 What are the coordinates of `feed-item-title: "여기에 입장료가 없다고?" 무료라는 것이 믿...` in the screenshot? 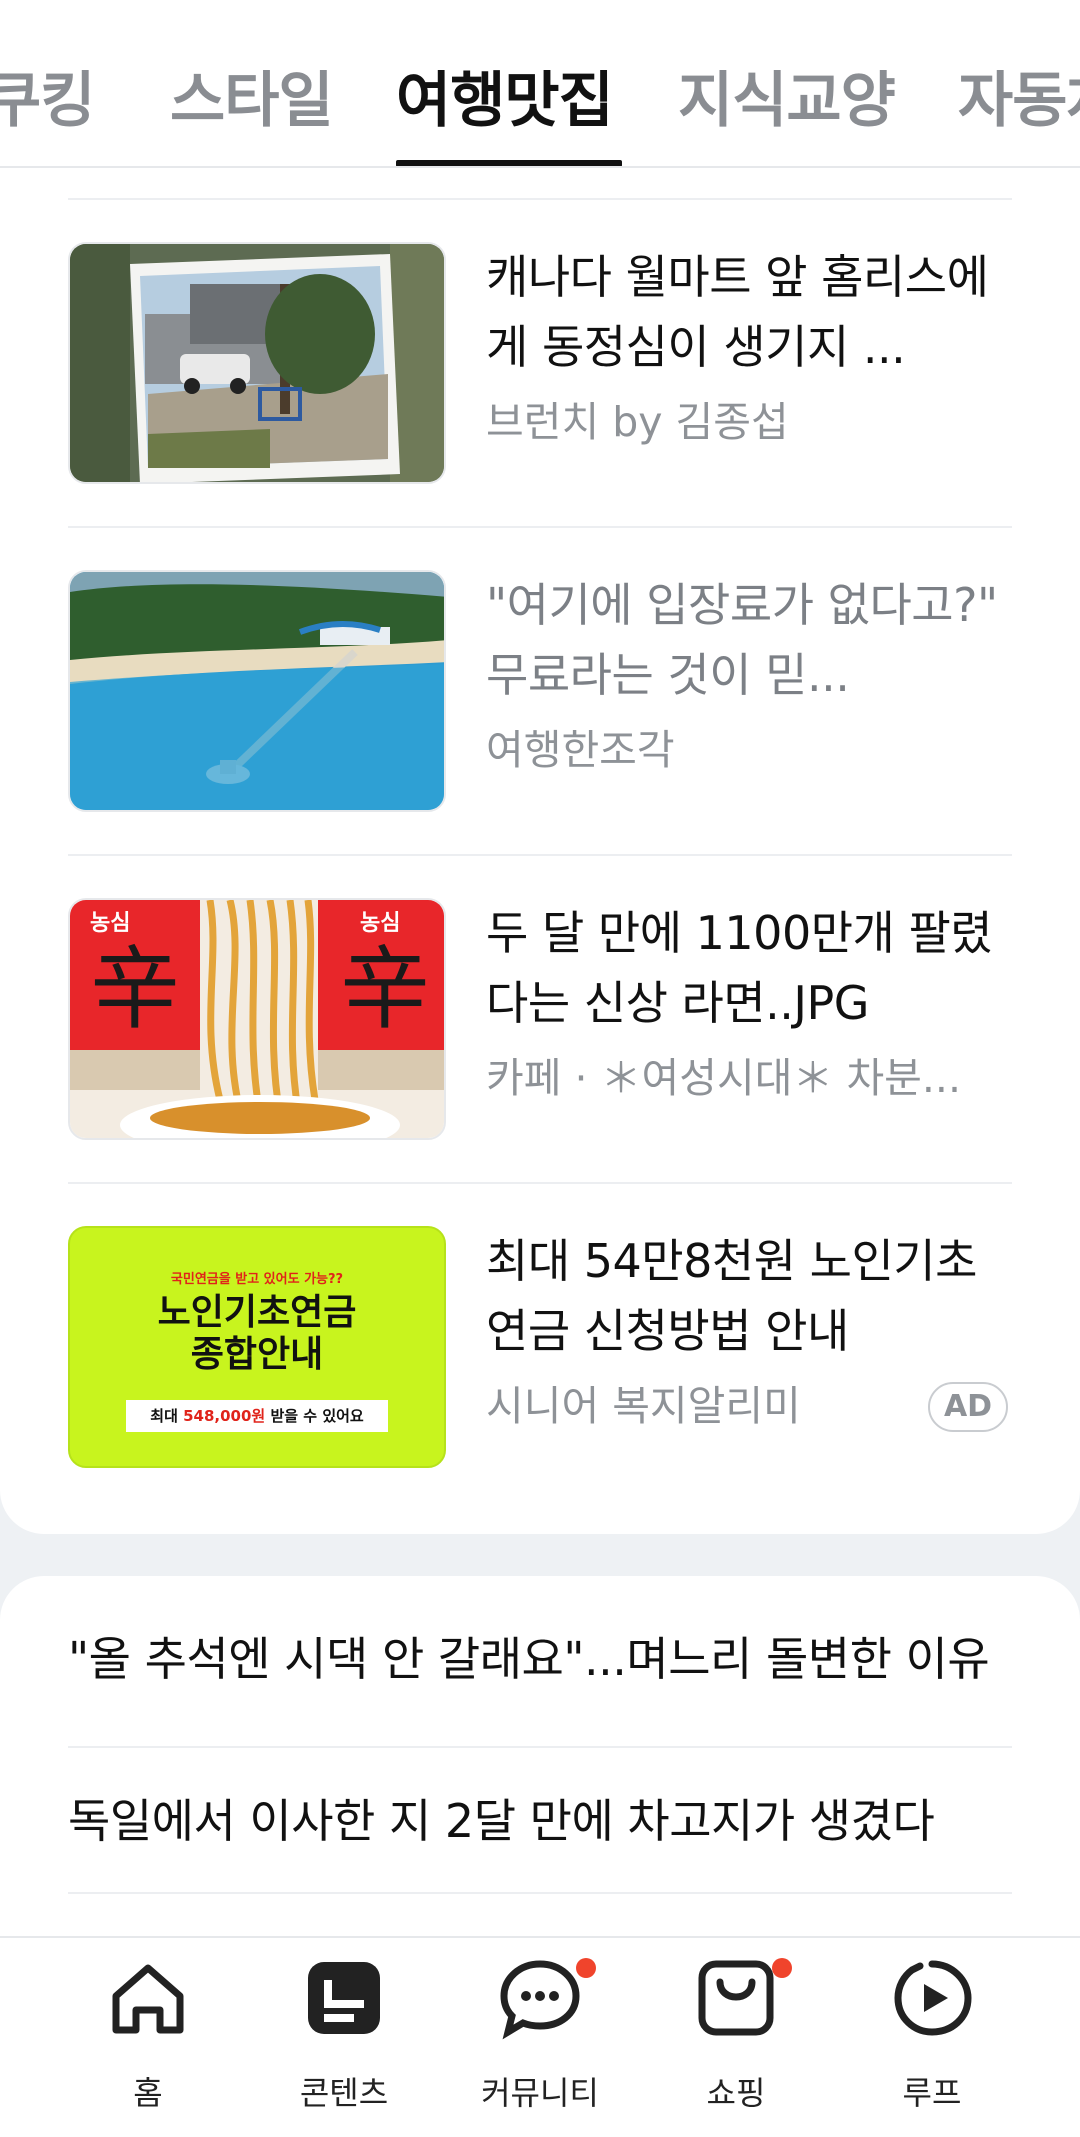 It's located at (742, 640).